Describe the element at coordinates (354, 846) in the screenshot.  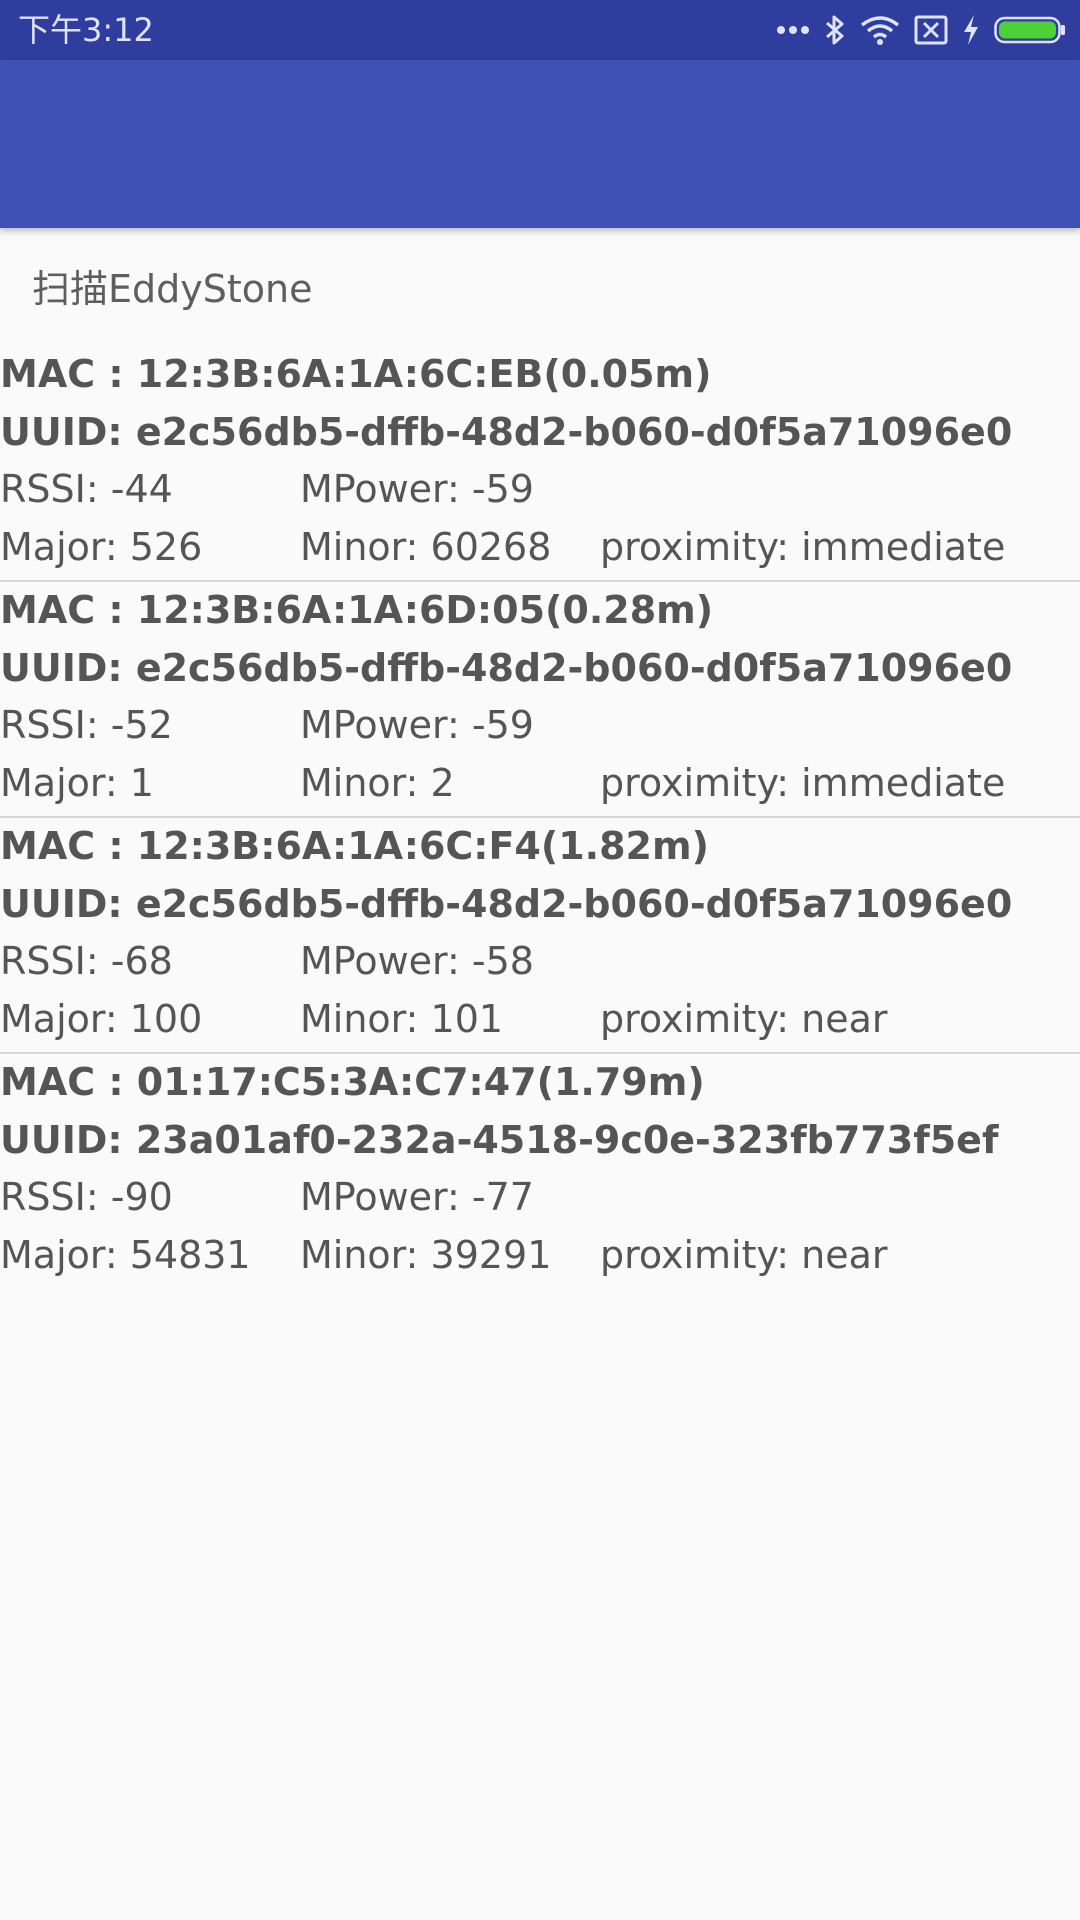
I see `beacon-mac: MAC : 12:3B:6A:1A:6C:F4(1.82m)` at that location.